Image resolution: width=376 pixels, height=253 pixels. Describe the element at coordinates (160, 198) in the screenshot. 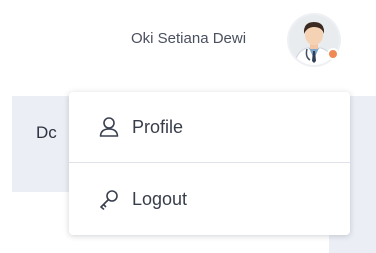

I see `menu-item-label: Logout` at that location.